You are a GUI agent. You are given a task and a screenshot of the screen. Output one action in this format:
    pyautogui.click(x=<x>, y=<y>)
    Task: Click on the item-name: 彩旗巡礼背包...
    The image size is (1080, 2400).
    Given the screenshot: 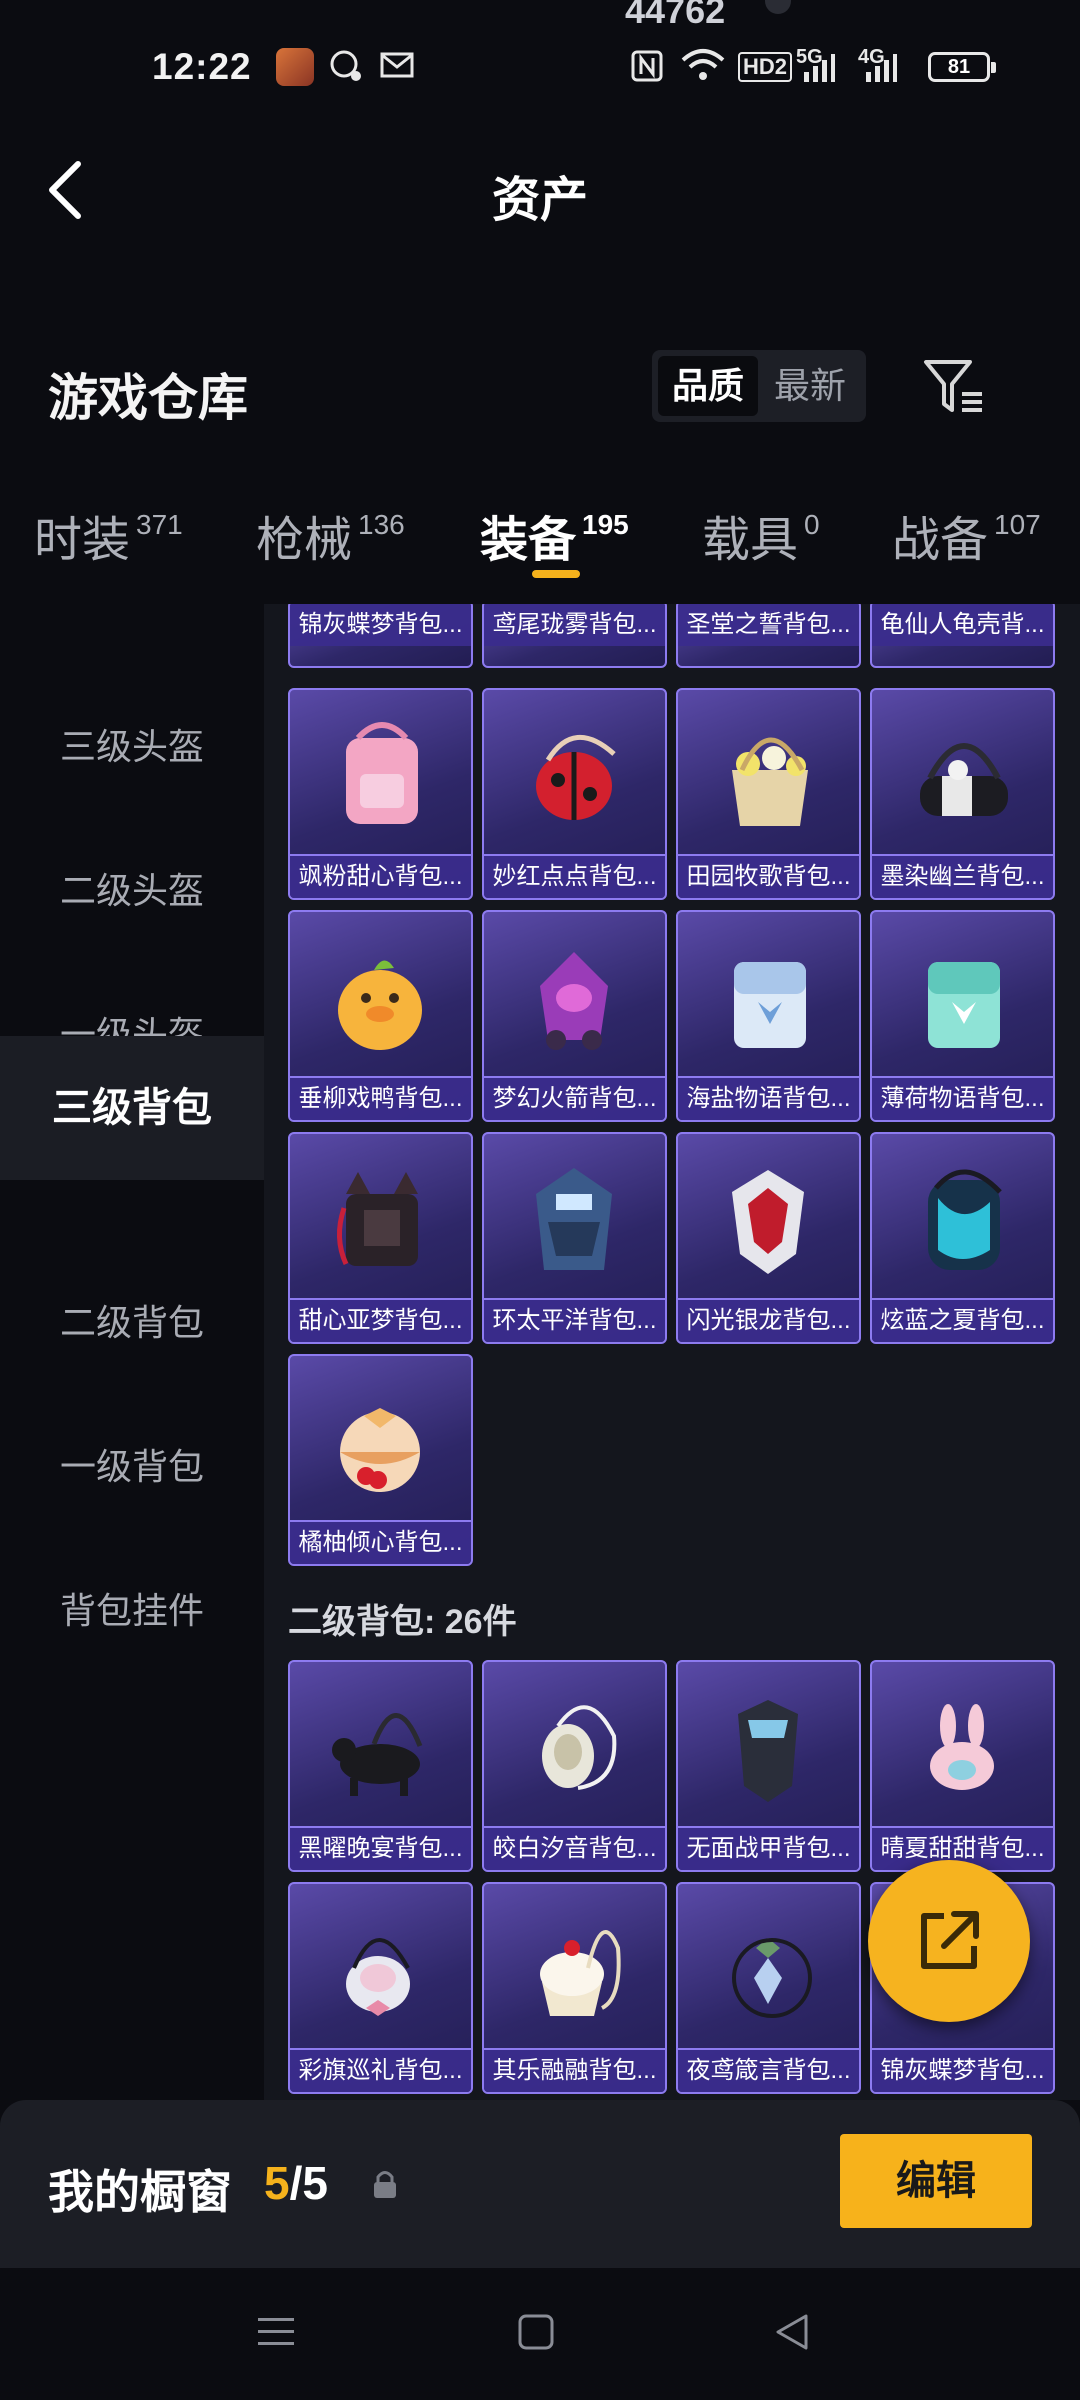 What is the action you would take?
    pyautogui.click(x=380, y=2070)
    